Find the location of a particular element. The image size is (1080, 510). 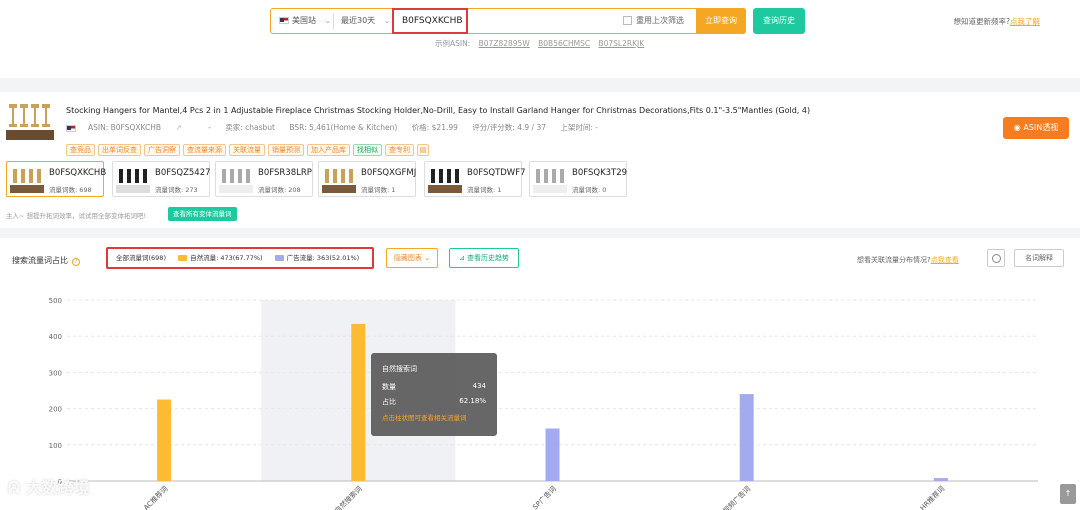

period-select: 最近30天 ⌄ is located at coordinates (365, 21).